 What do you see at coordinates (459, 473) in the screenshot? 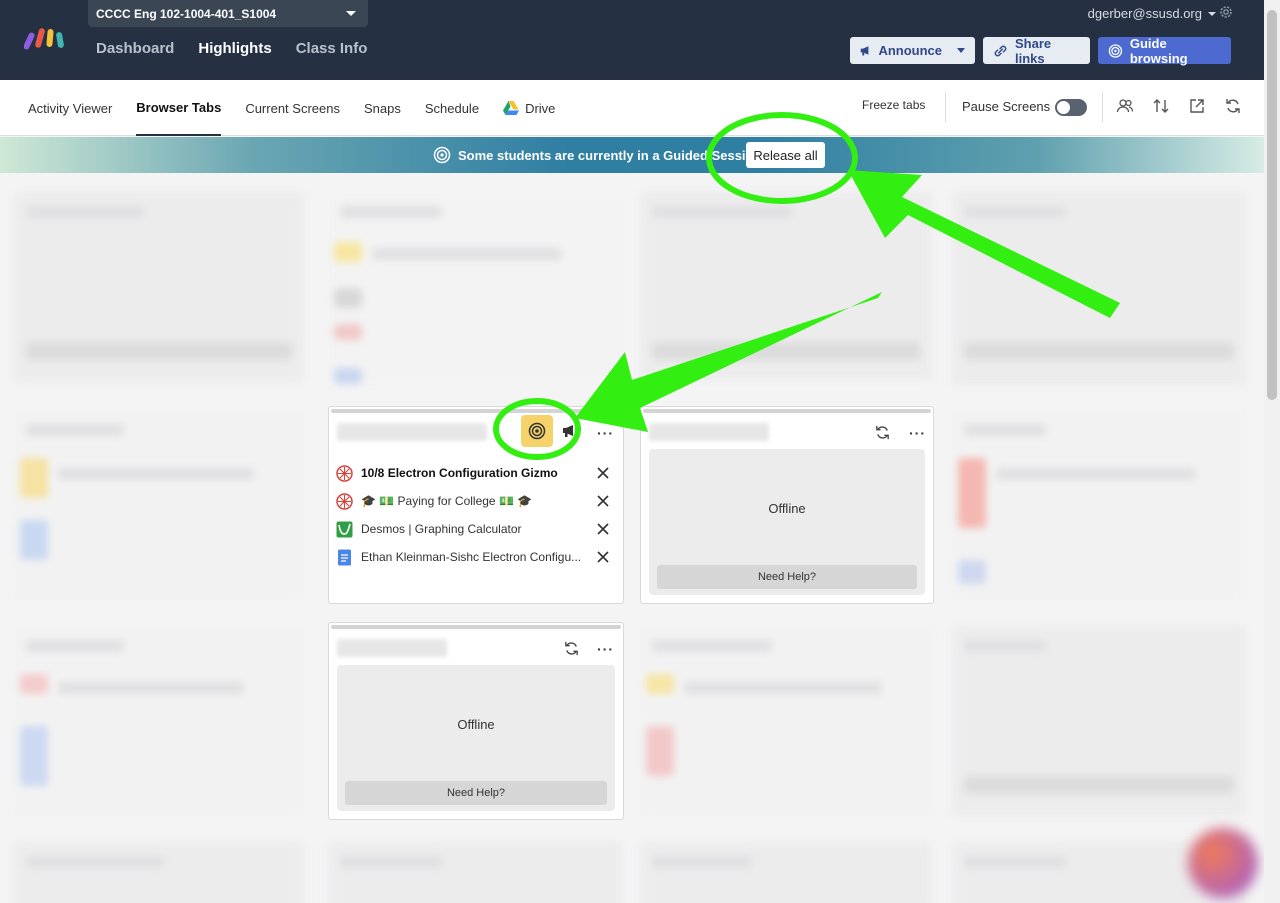
I see `tab-title: 10/8 Electron Configuration Gizmo` at bounding box center [459, 473].